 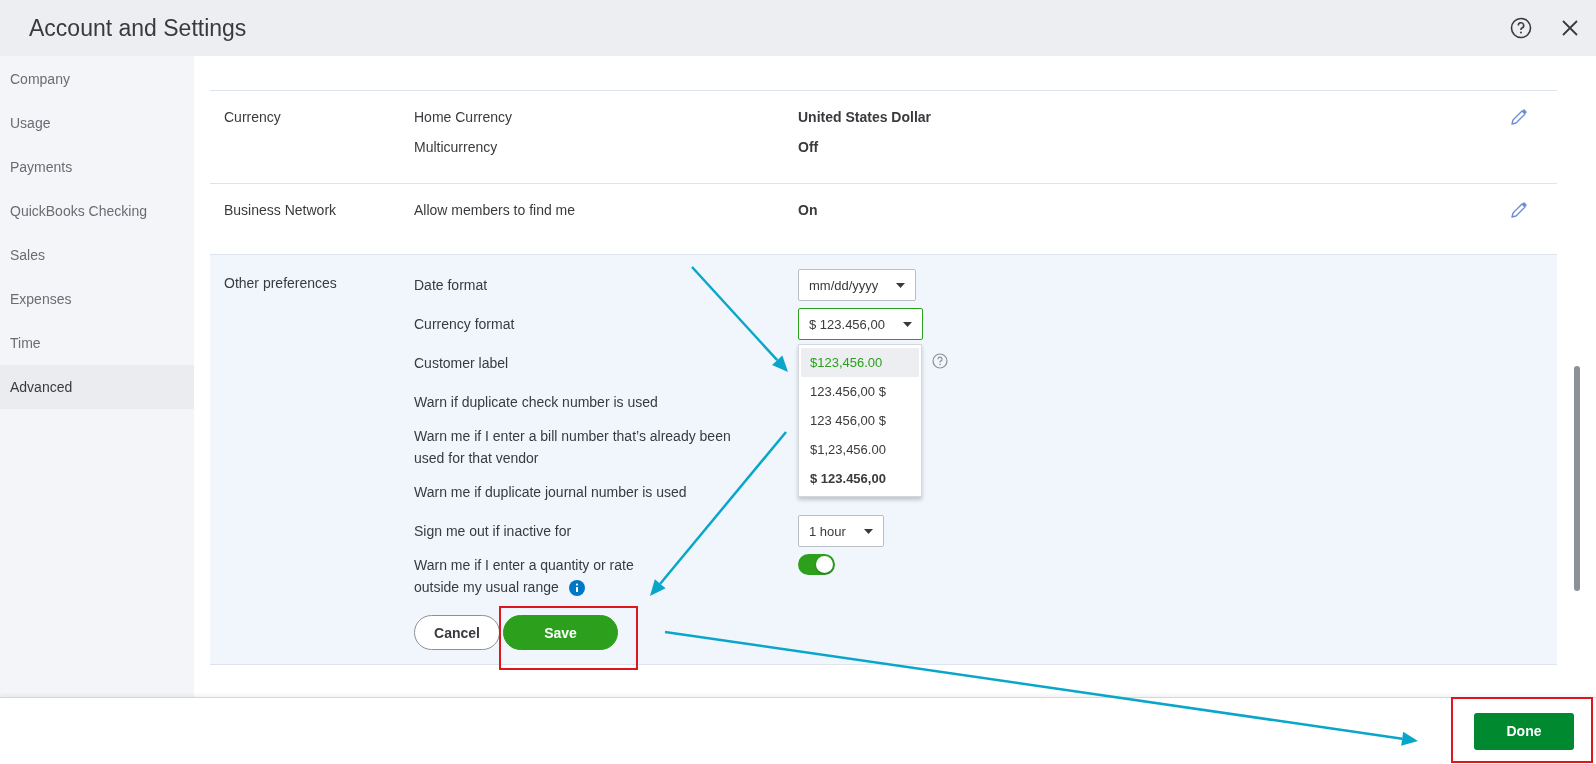 What do you see at coordinates (464, 324) in the screenshot?
I see `setting-label: Currency format` at bounding box center [464, 324].